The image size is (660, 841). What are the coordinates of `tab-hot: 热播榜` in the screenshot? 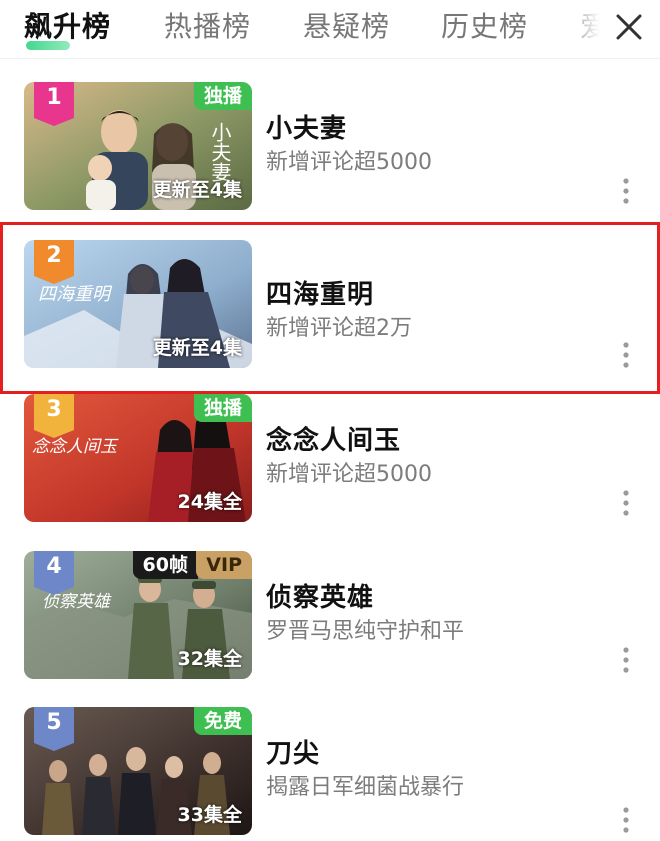 It's located at (207, 27).